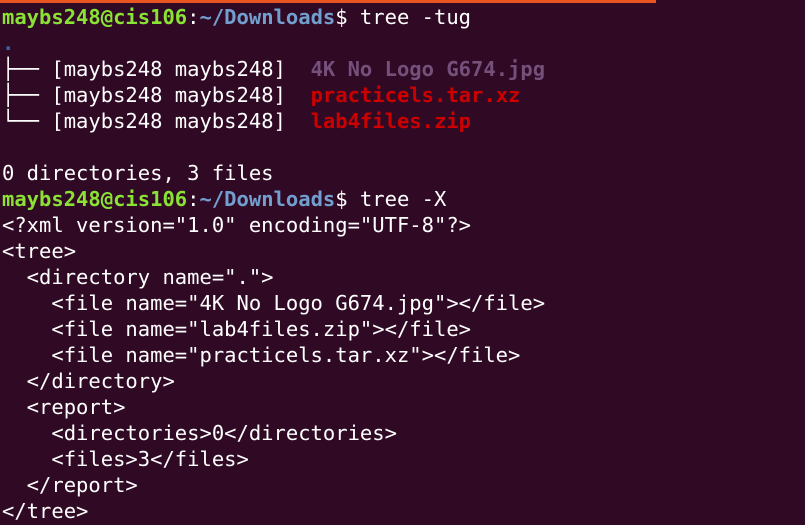  What do you see at coordinates (138, 277) in the screenshot?
I see `xml-line: <directory name=".">` at bounding box center [138, 277].